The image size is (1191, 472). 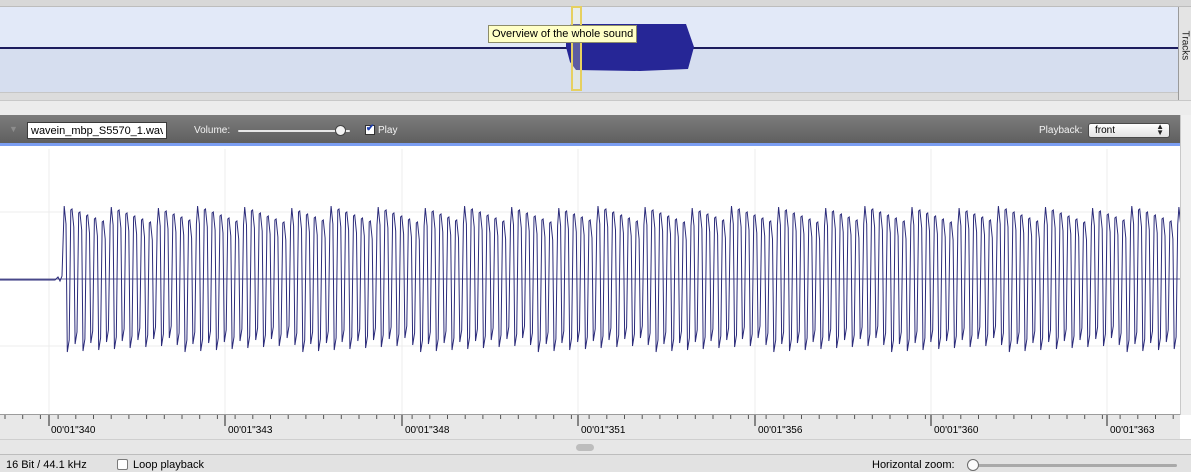 I want to click on overview-tooltip: Overview of the whole sound, so click(x=563, y=34).